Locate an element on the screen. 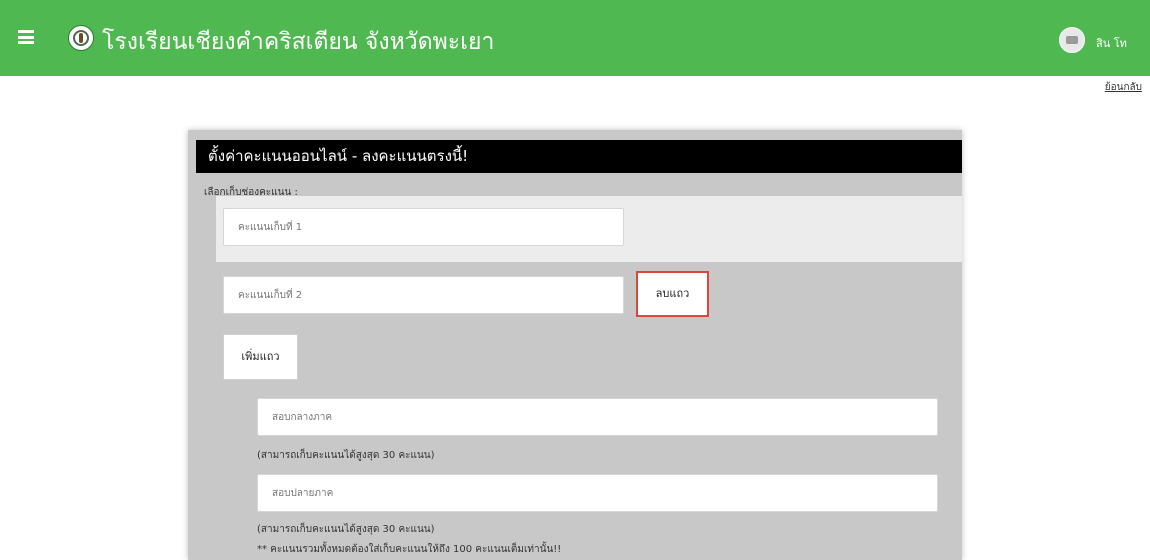  final-note: (สามารถเก็บคะแนนได้สูงสุด 30 คะแนน) is located at coordinates (346, 529).